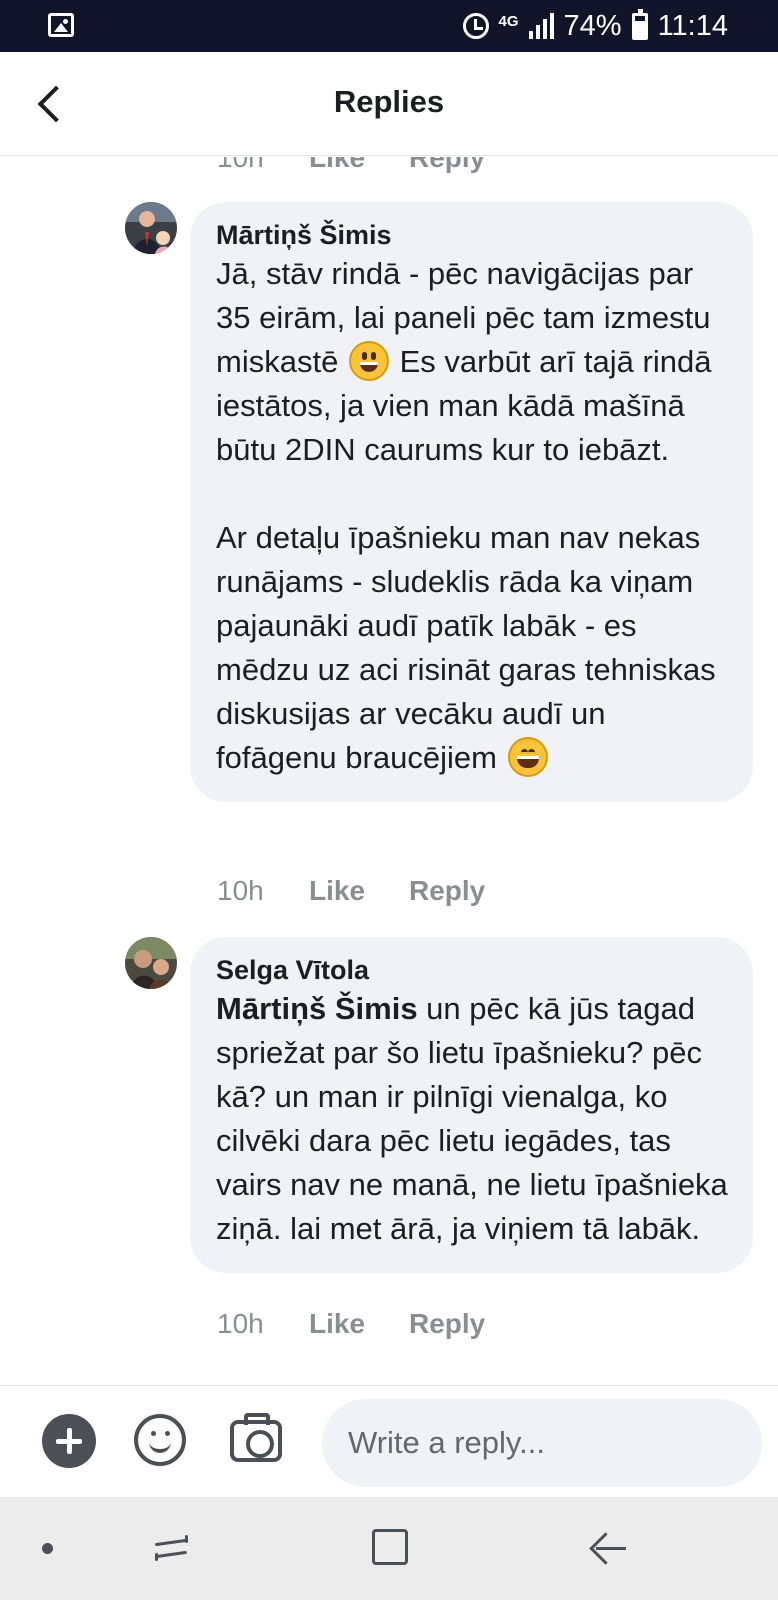 The width and height of the screenshot is (778, 1600). Describe the element at coordinates (592, 25) in the screenshot. I see `battery-percent: 74%` at that location.